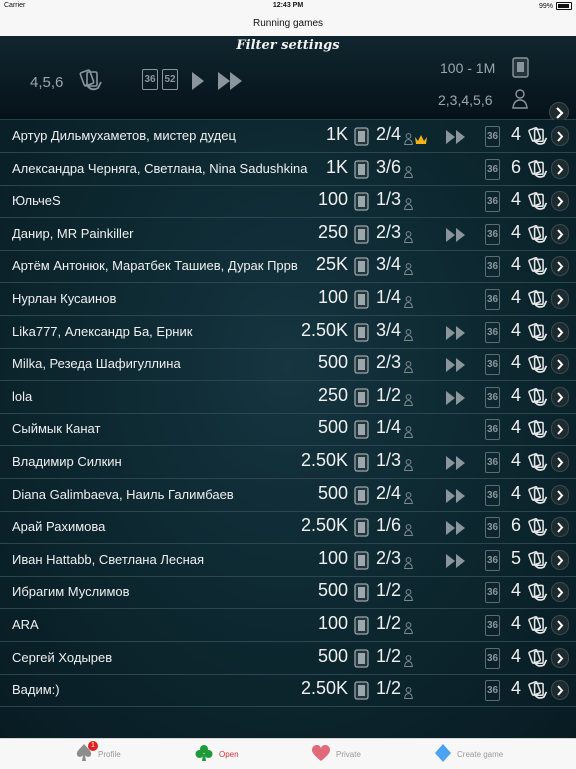 The height and width of the screenshot is (769, 576). Describe the element at coordinates (288, 658) in the screenshot. I see `game-row: Сергей Ходырев 500 1/2 36 4` at that location.